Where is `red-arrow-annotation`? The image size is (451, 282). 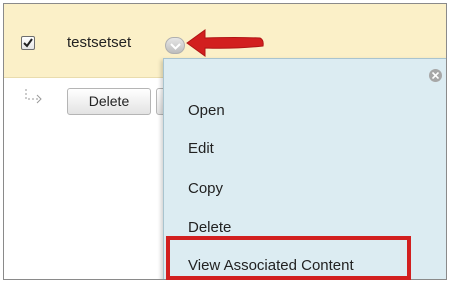
red-arrow-annotation is located at coordinates (225, 43).